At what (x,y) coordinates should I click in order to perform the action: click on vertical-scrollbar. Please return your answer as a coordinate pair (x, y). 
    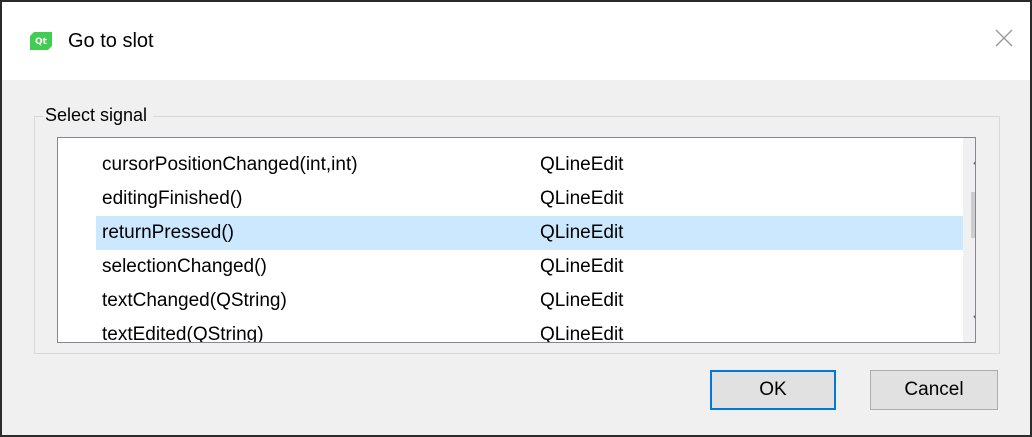
    Looking at the image, I should click on (969, 240).